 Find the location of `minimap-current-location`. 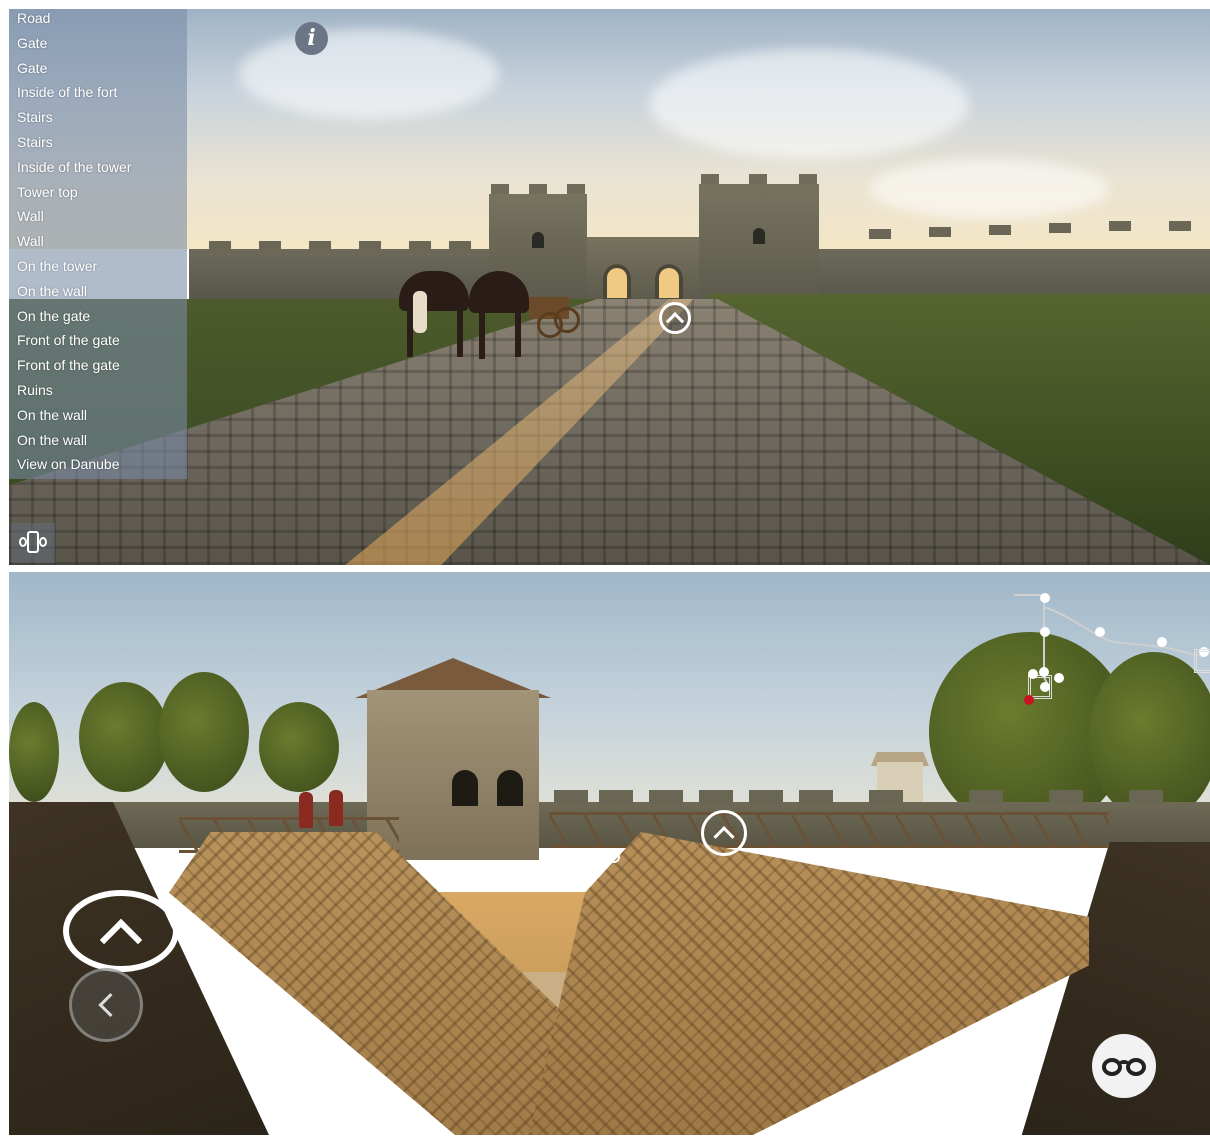

minimap-current-location is located at coordinates (1029, 700).